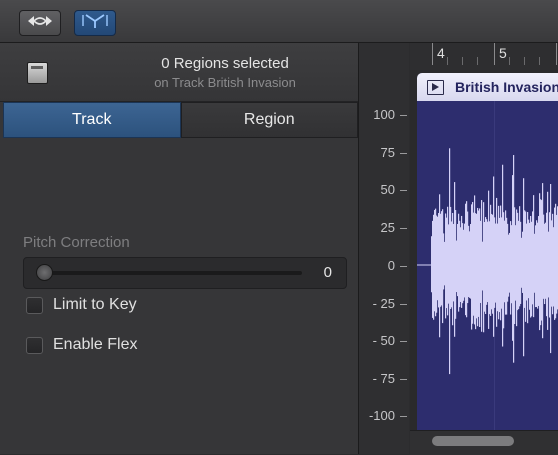  I want to click on scale-label: 100, so click(384, 114).